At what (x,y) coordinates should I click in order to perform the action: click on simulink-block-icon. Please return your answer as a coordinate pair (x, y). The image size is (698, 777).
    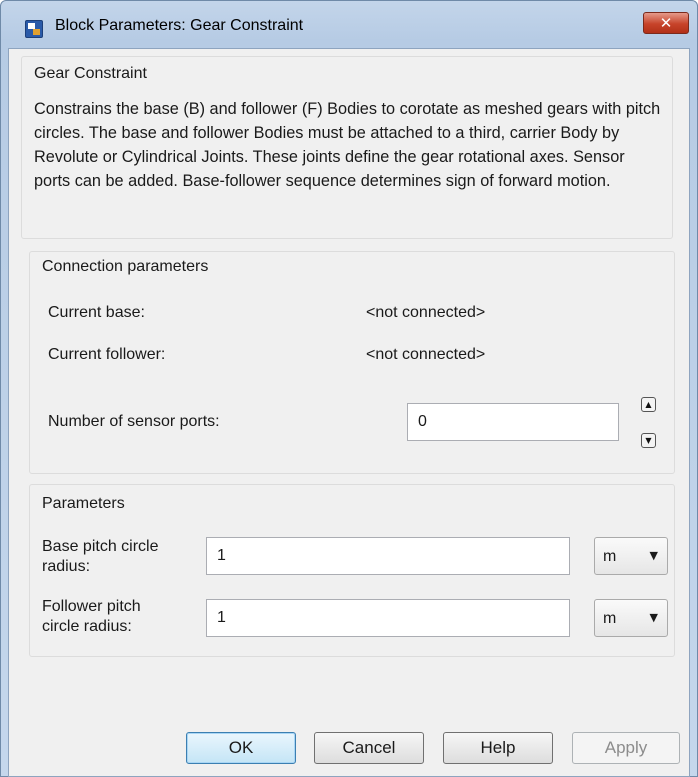
    Looking at the image, I should click on (34, 29).